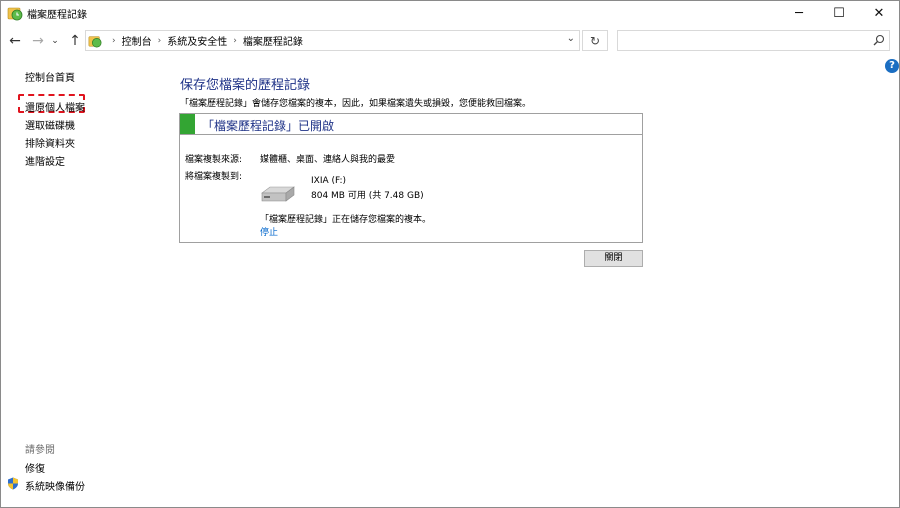 The image size is (900, 508). I want to click on sidebar-item-select-drive: 選取磁碟機, so click(50, 124).